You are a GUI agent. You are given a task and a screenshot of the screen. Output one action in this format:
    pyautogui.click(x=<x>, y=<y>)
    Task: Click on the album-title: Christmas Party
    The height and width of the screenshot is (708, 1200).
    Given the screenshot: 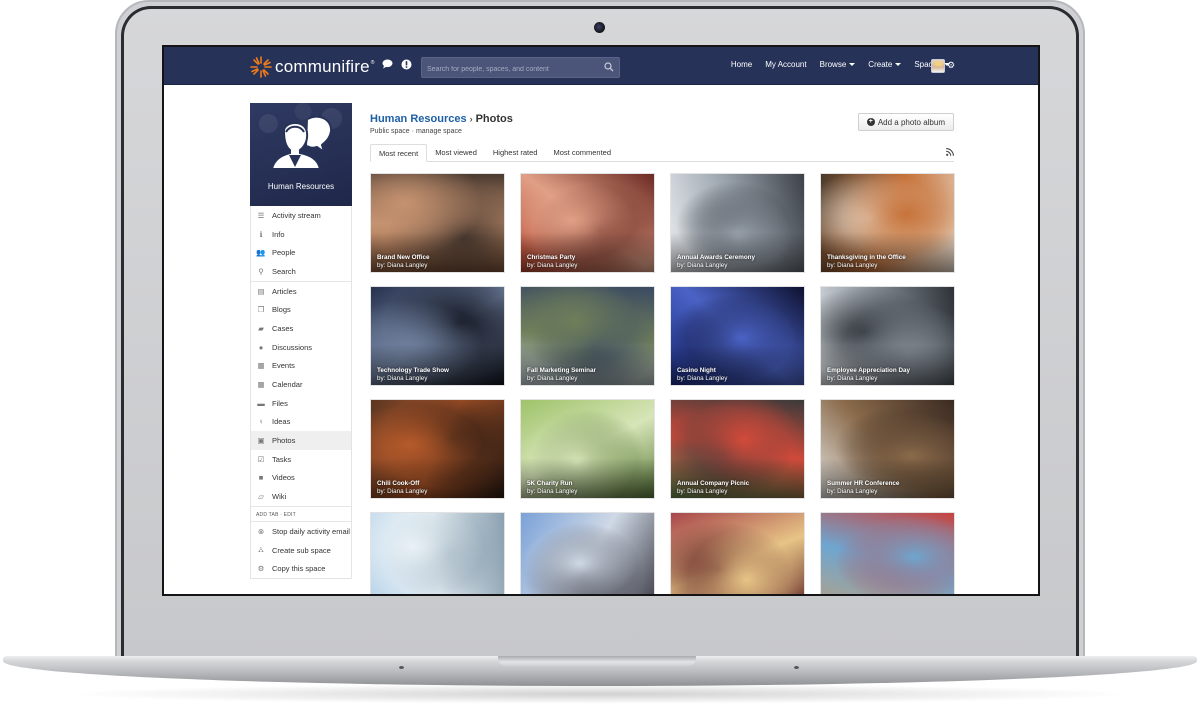 What is the action you would take?
    pyautogui.click(x=552, y=258)
    